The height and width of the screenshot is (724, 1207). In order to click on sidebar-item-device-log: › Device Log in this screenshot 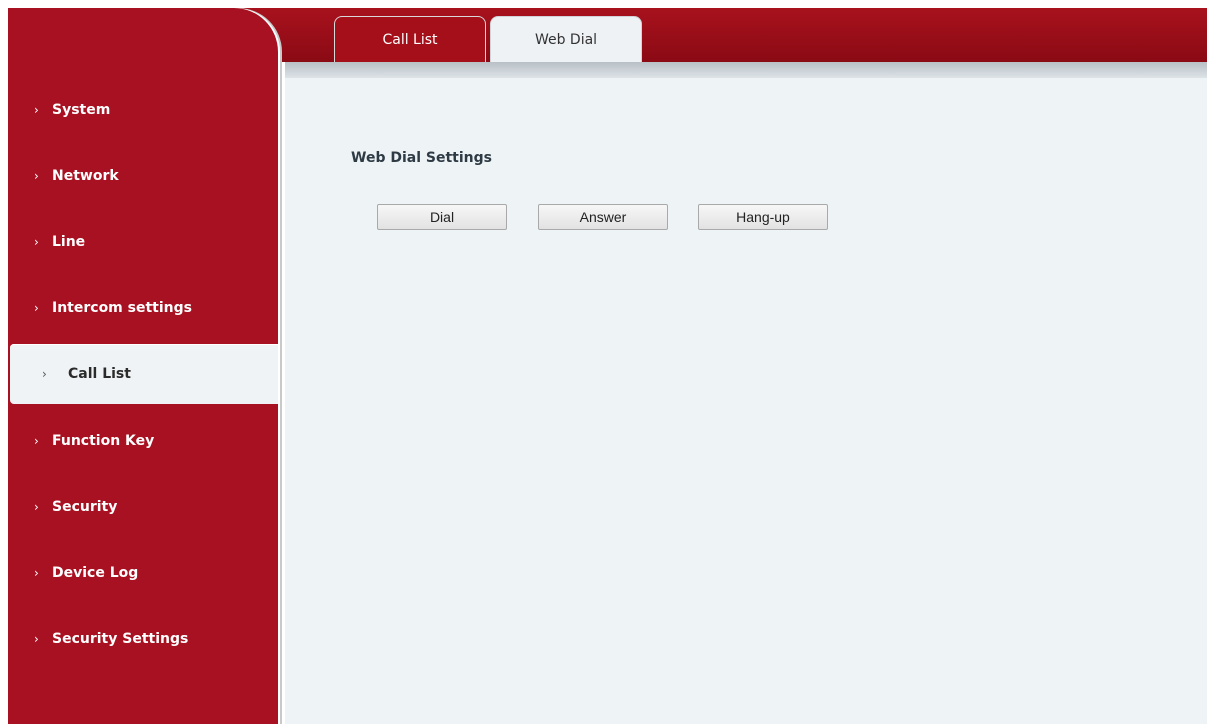, I will do `click(143, 573)`.